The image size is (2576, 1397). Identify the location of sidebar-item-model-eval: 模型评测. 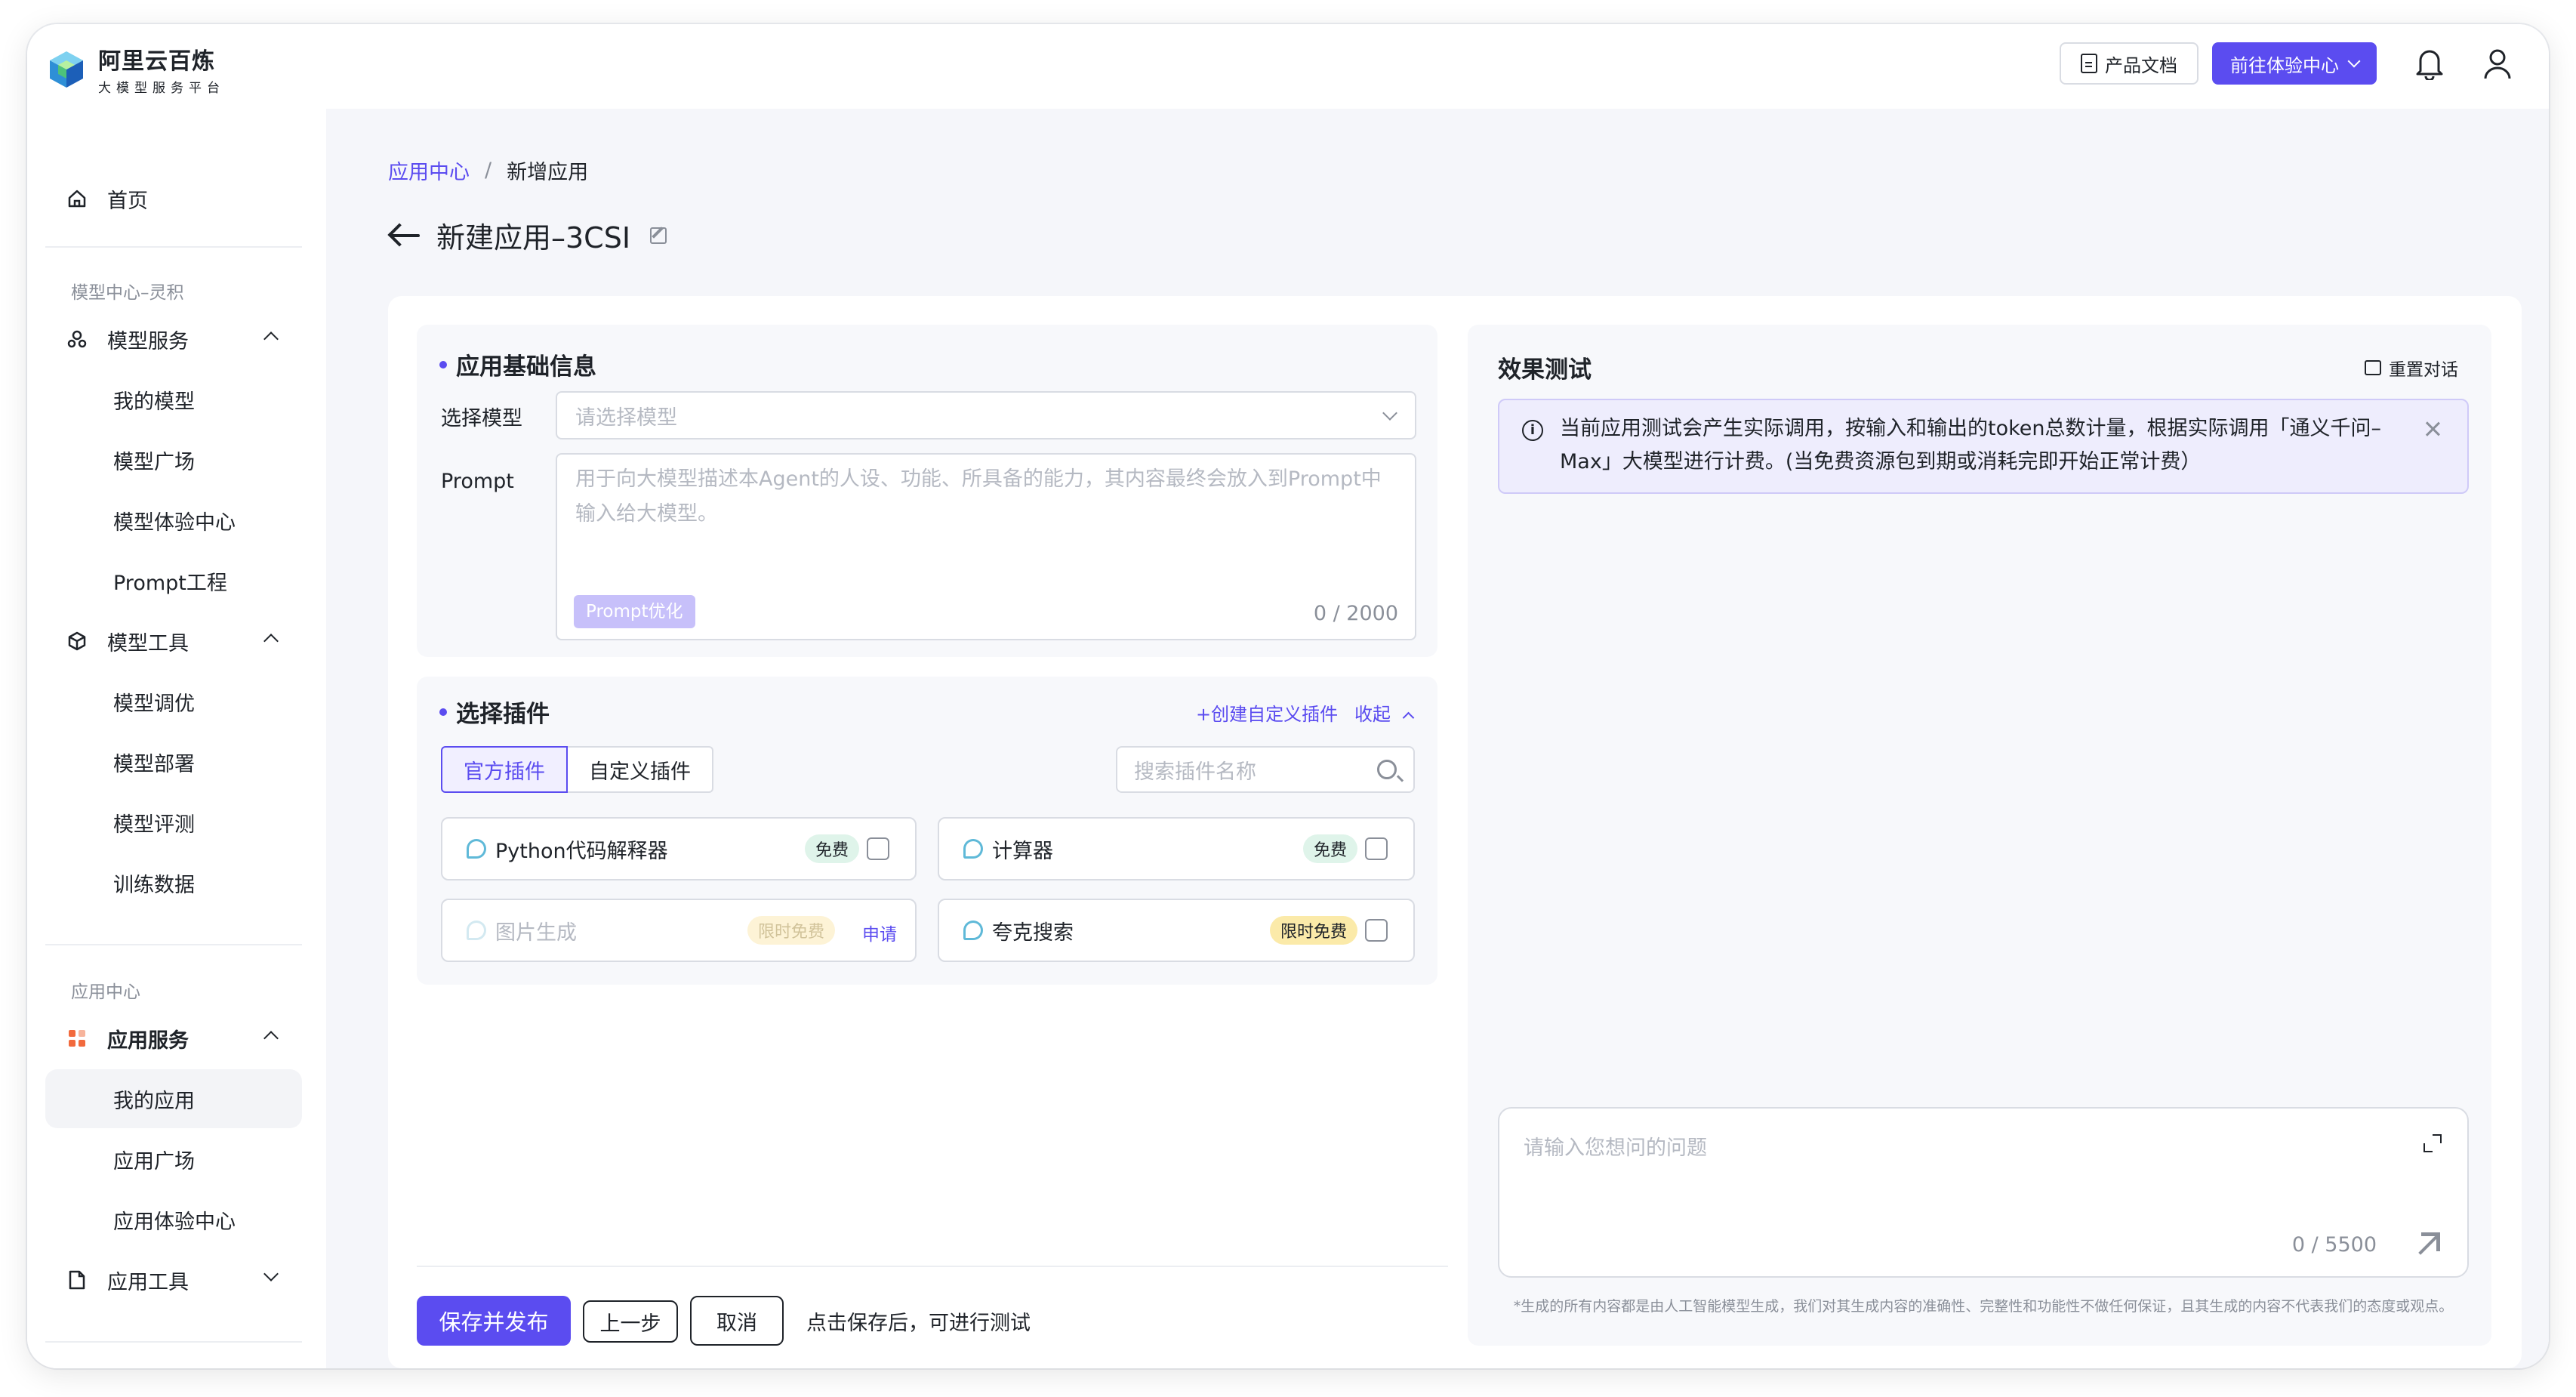
(173, 822).